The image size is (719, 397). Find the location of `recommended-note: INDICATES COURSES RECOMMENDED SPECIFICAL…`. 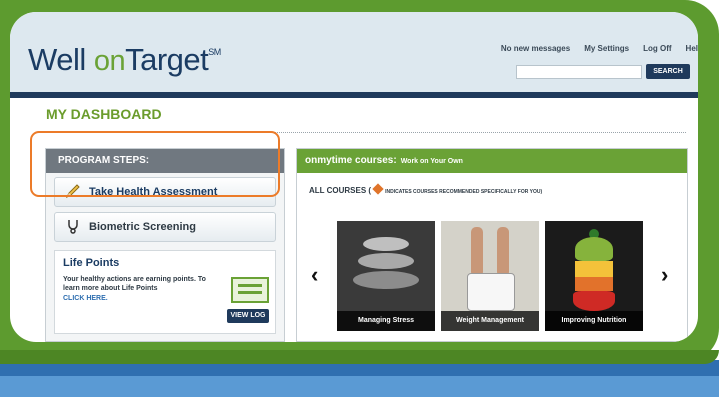

recommended-note: INDICATES COURSES RECOMMENDED SPECIFICAL… is located at coordinates (464, 192).